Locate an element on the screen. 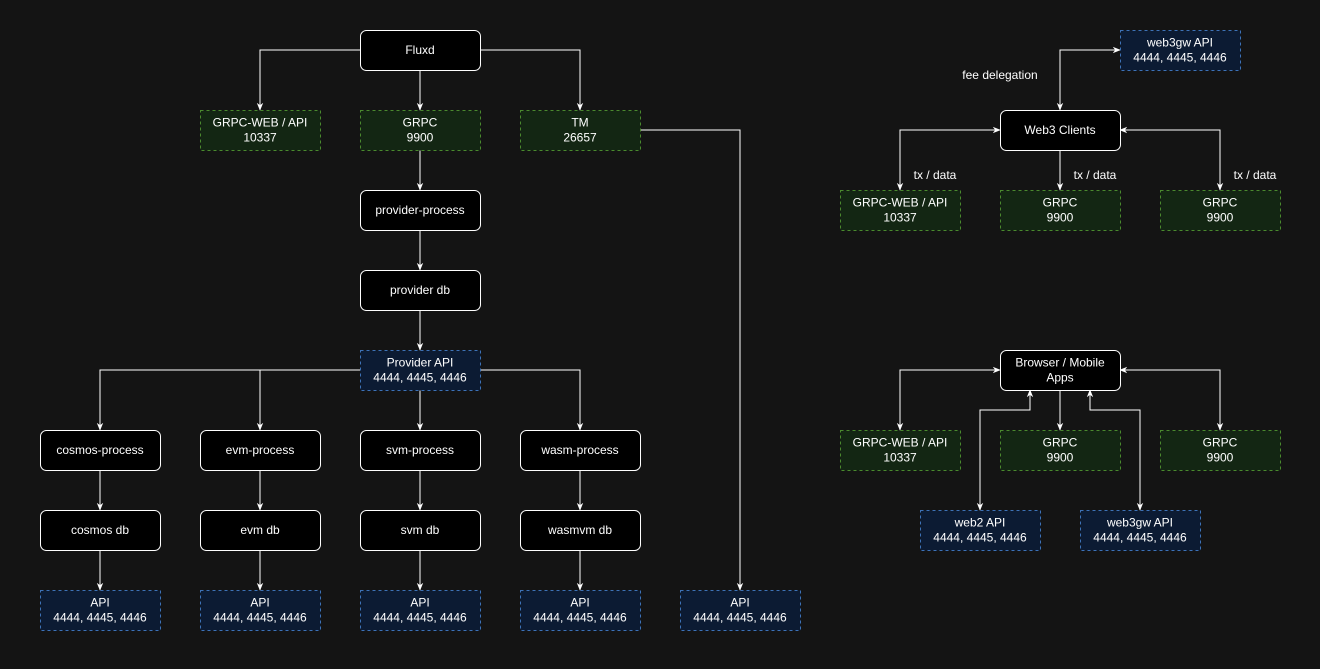 Image resolution: width=1320 pixels, height=669 pixels. node-w3c-grpc-b: GRPC9900 is located at coordinates (1220, 210).